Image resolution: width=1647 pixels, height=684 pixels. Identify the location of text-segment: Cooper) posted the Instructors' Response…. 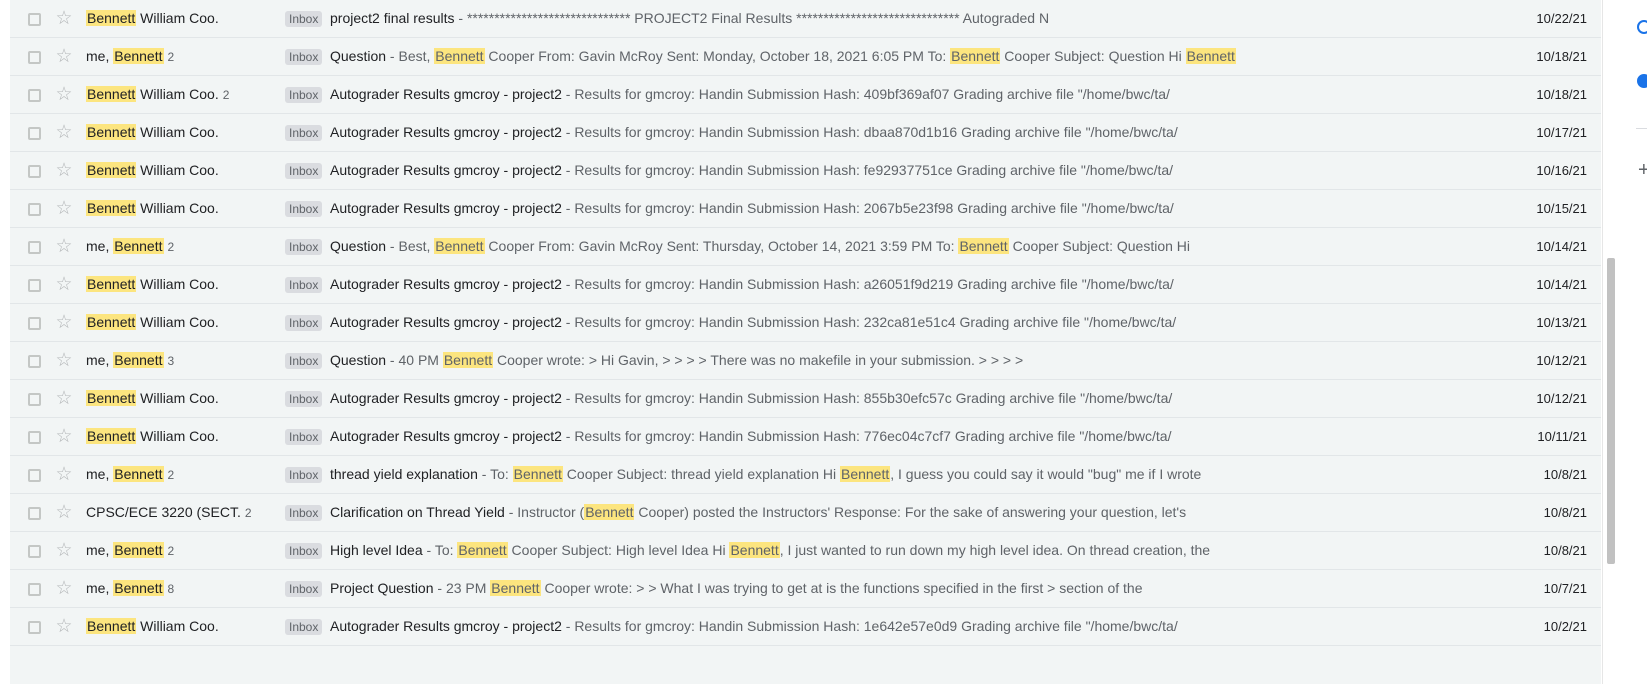
(910, 512).